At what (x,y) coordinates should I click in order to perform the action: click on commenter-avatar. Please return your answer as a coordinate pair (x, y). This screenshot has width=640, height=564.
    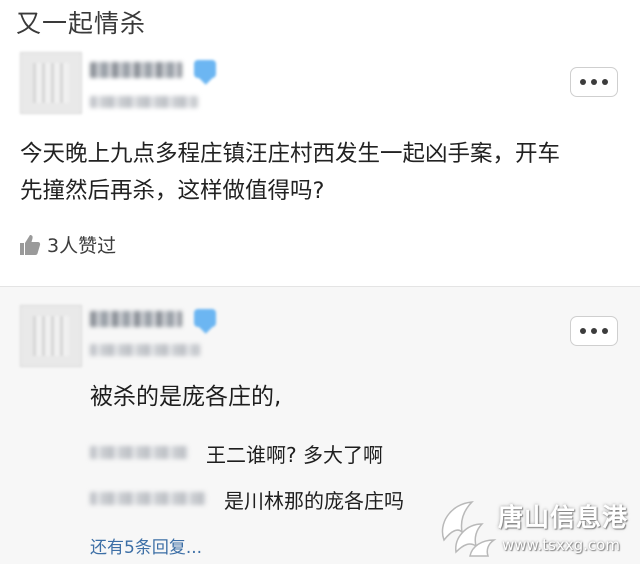
    Looking at the image, I should click on (51, 336).